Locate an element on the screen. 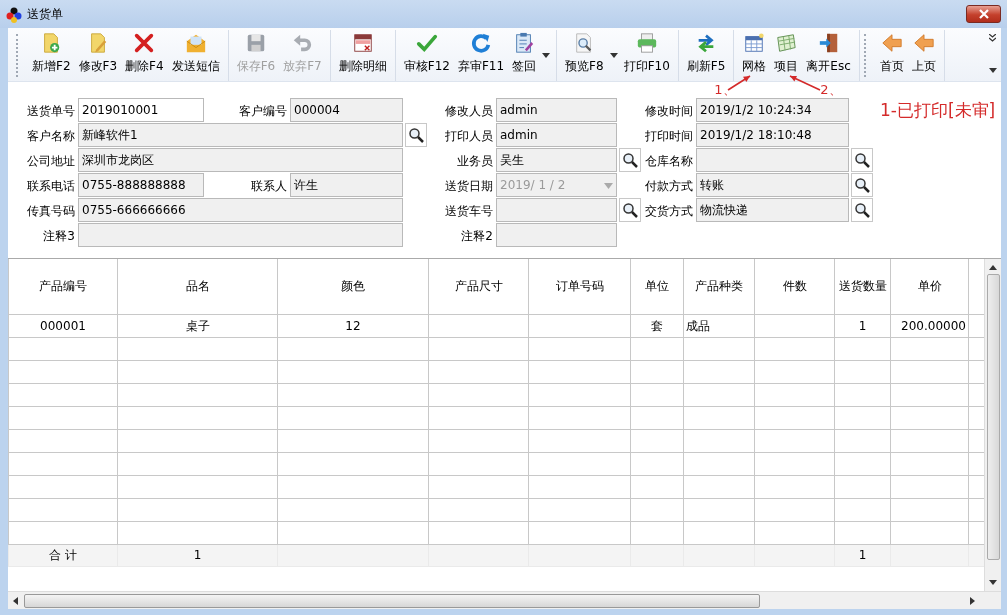 This screenshot has width=1007, height=615. field-label: 注释2 is located at coordinates (477, 236).